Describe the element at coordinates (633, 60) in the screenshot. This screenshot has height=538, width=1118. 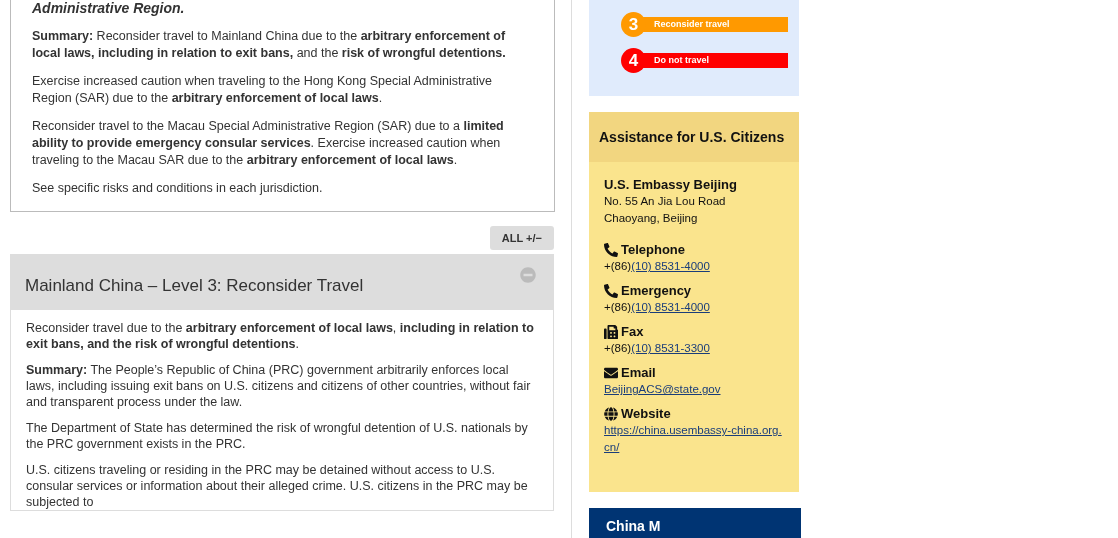
I see `level-number: 4` at that location.